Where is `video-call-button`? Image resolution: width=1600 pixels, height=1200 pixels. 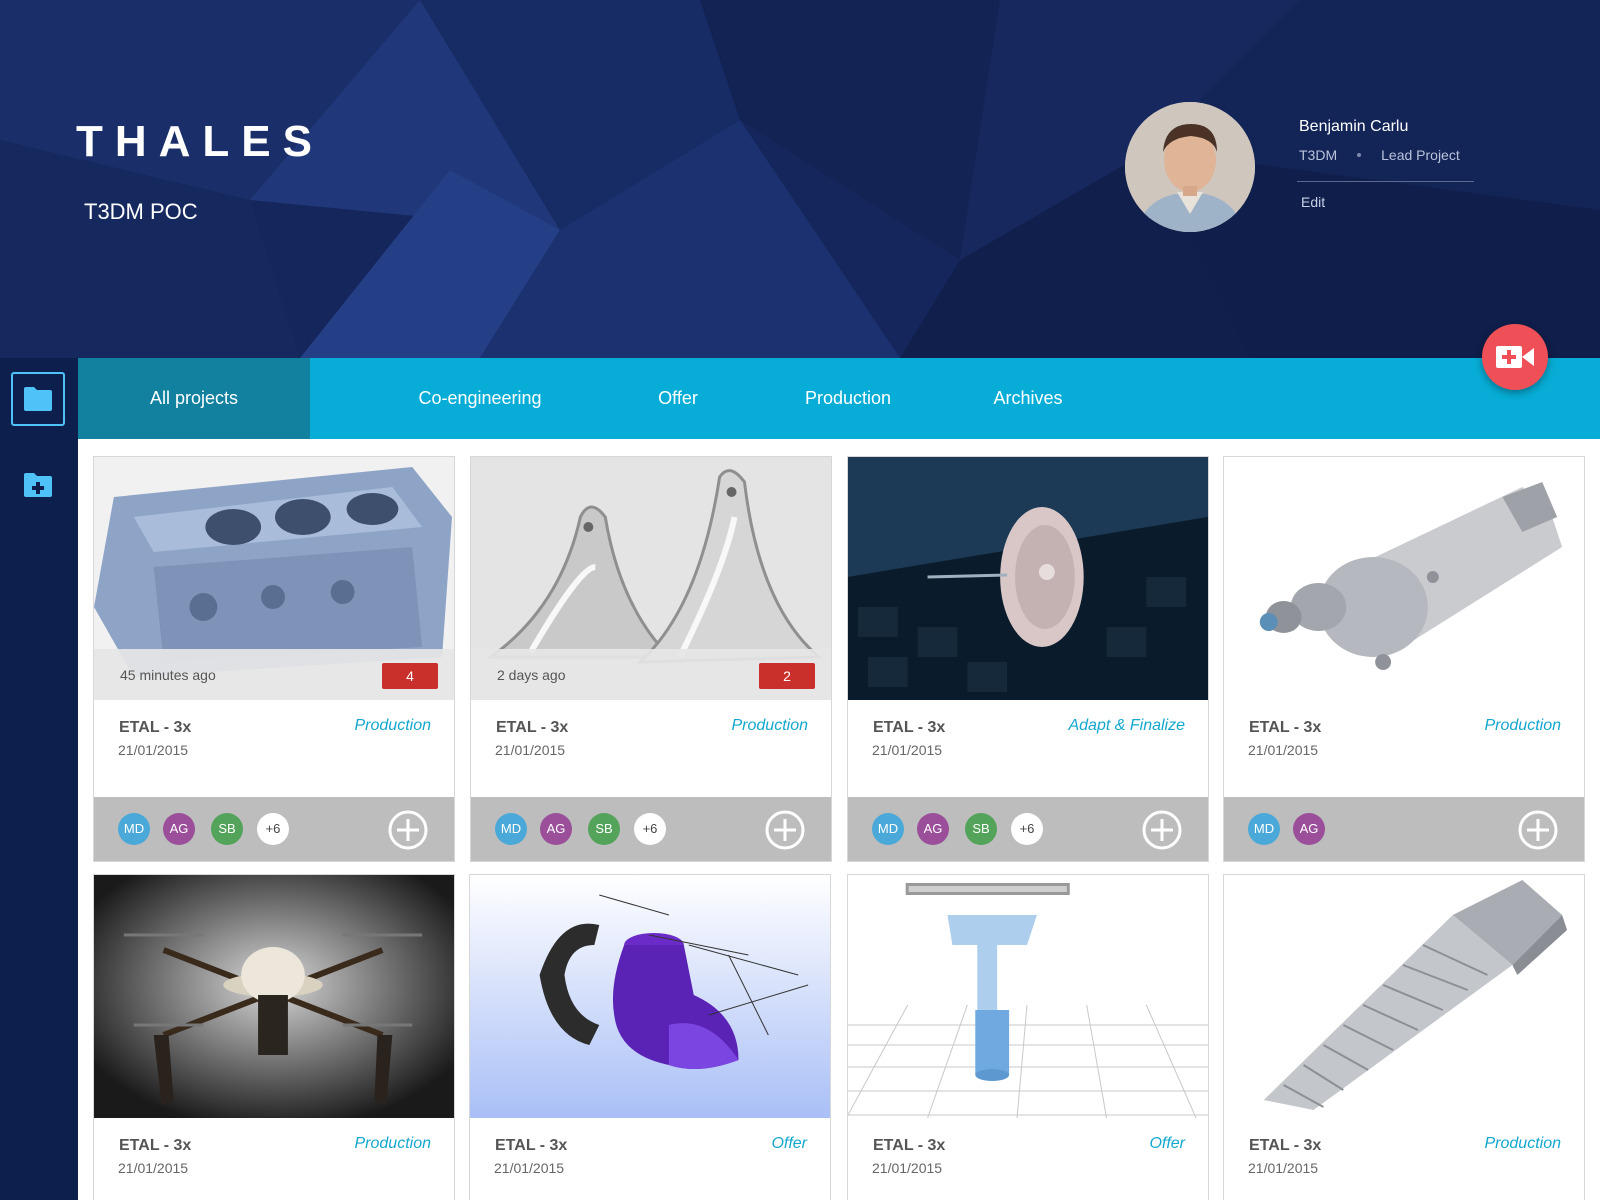
video-call-button is located at coordinates (1515, 357).